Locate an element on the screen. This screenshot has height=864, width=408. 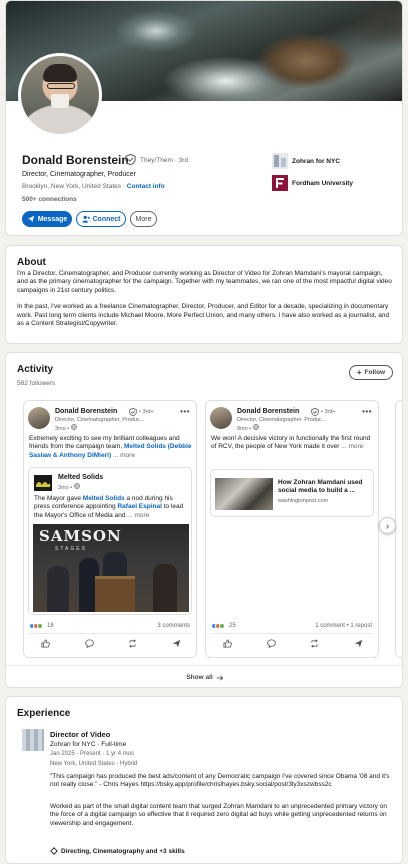
org-fordham: Fordham University is located at coordinates (312, 183).